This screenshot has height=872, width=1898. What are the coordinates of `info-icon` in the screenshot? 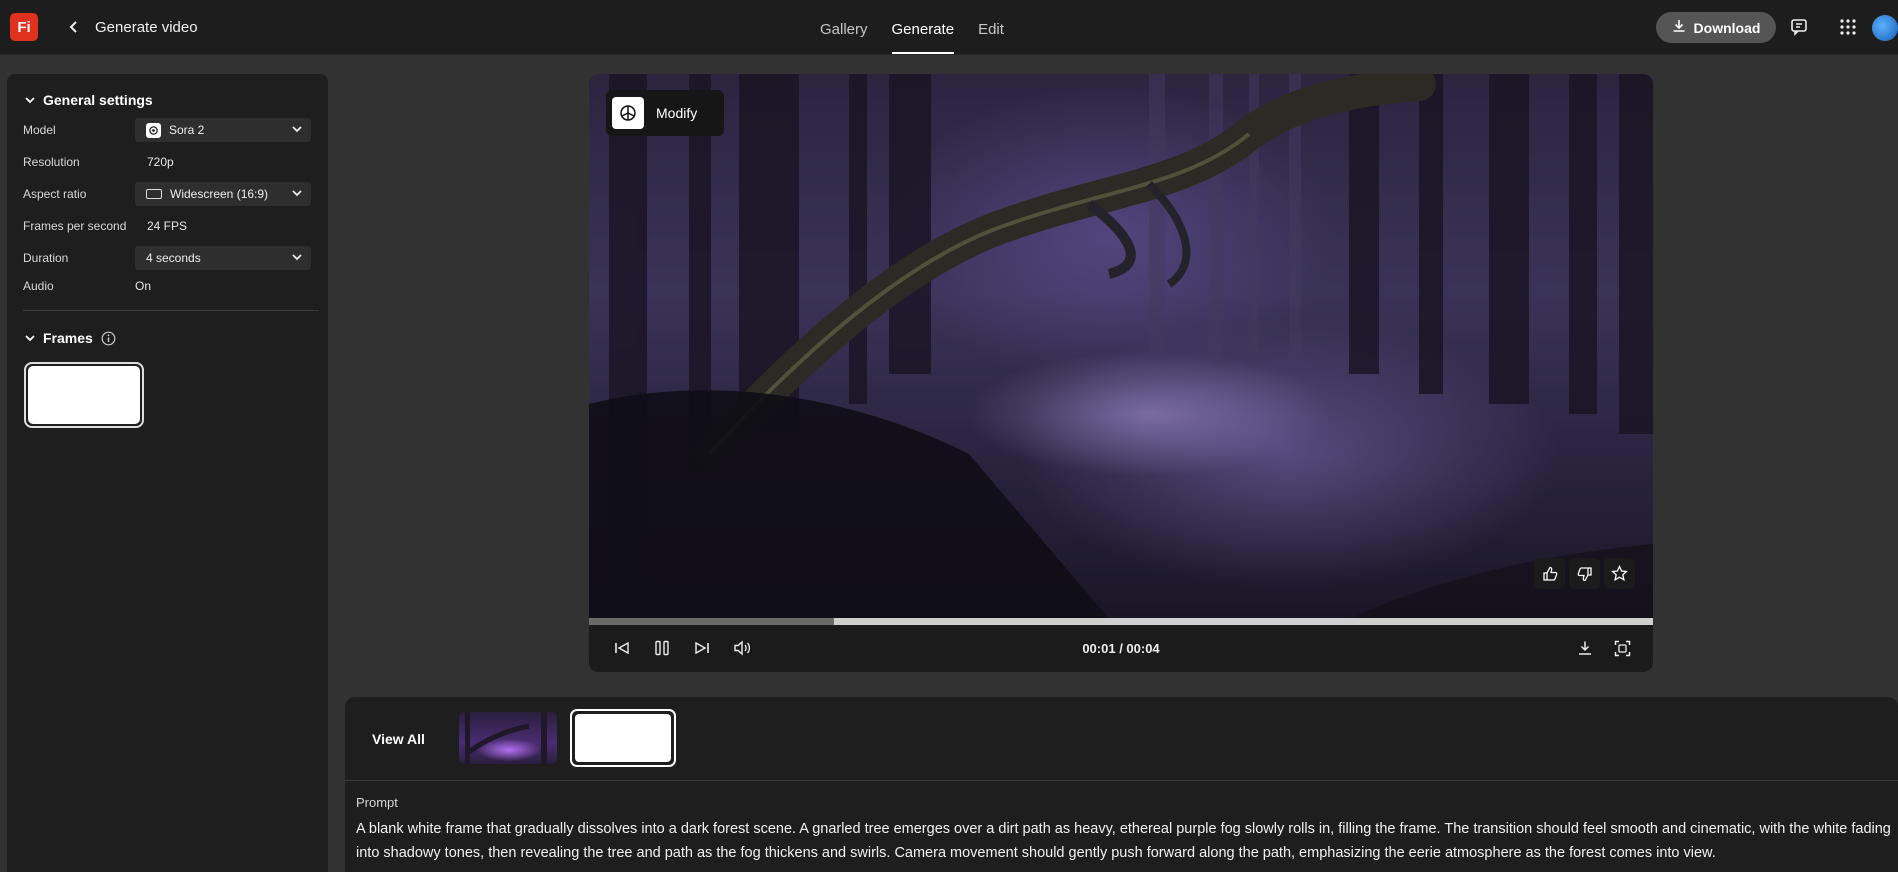 It's located at (108, 338).